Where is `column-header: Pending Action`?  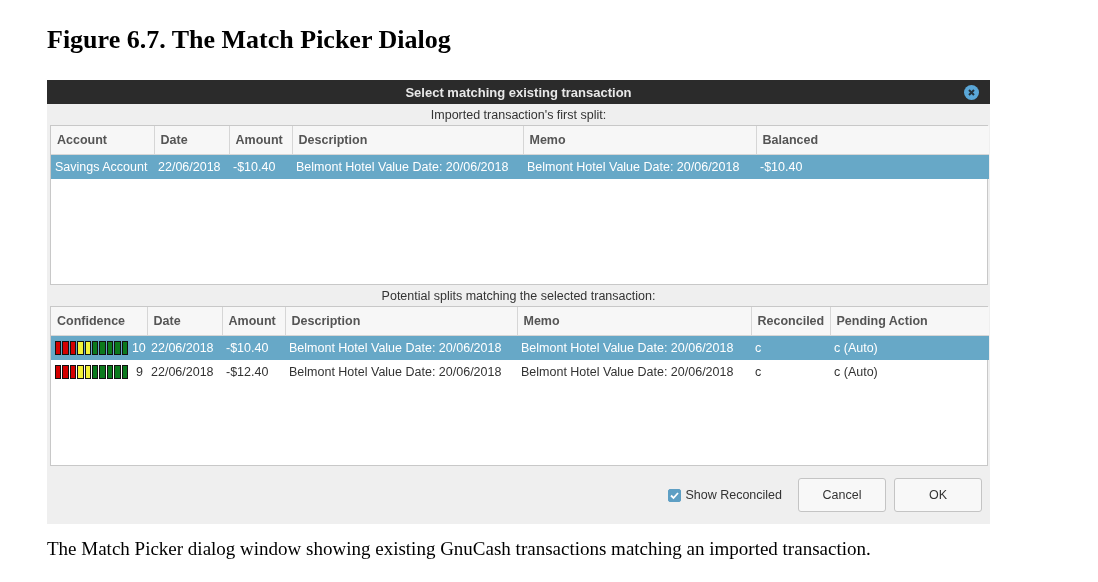 column-header: Pending Action is located at coordinates (909, 321).